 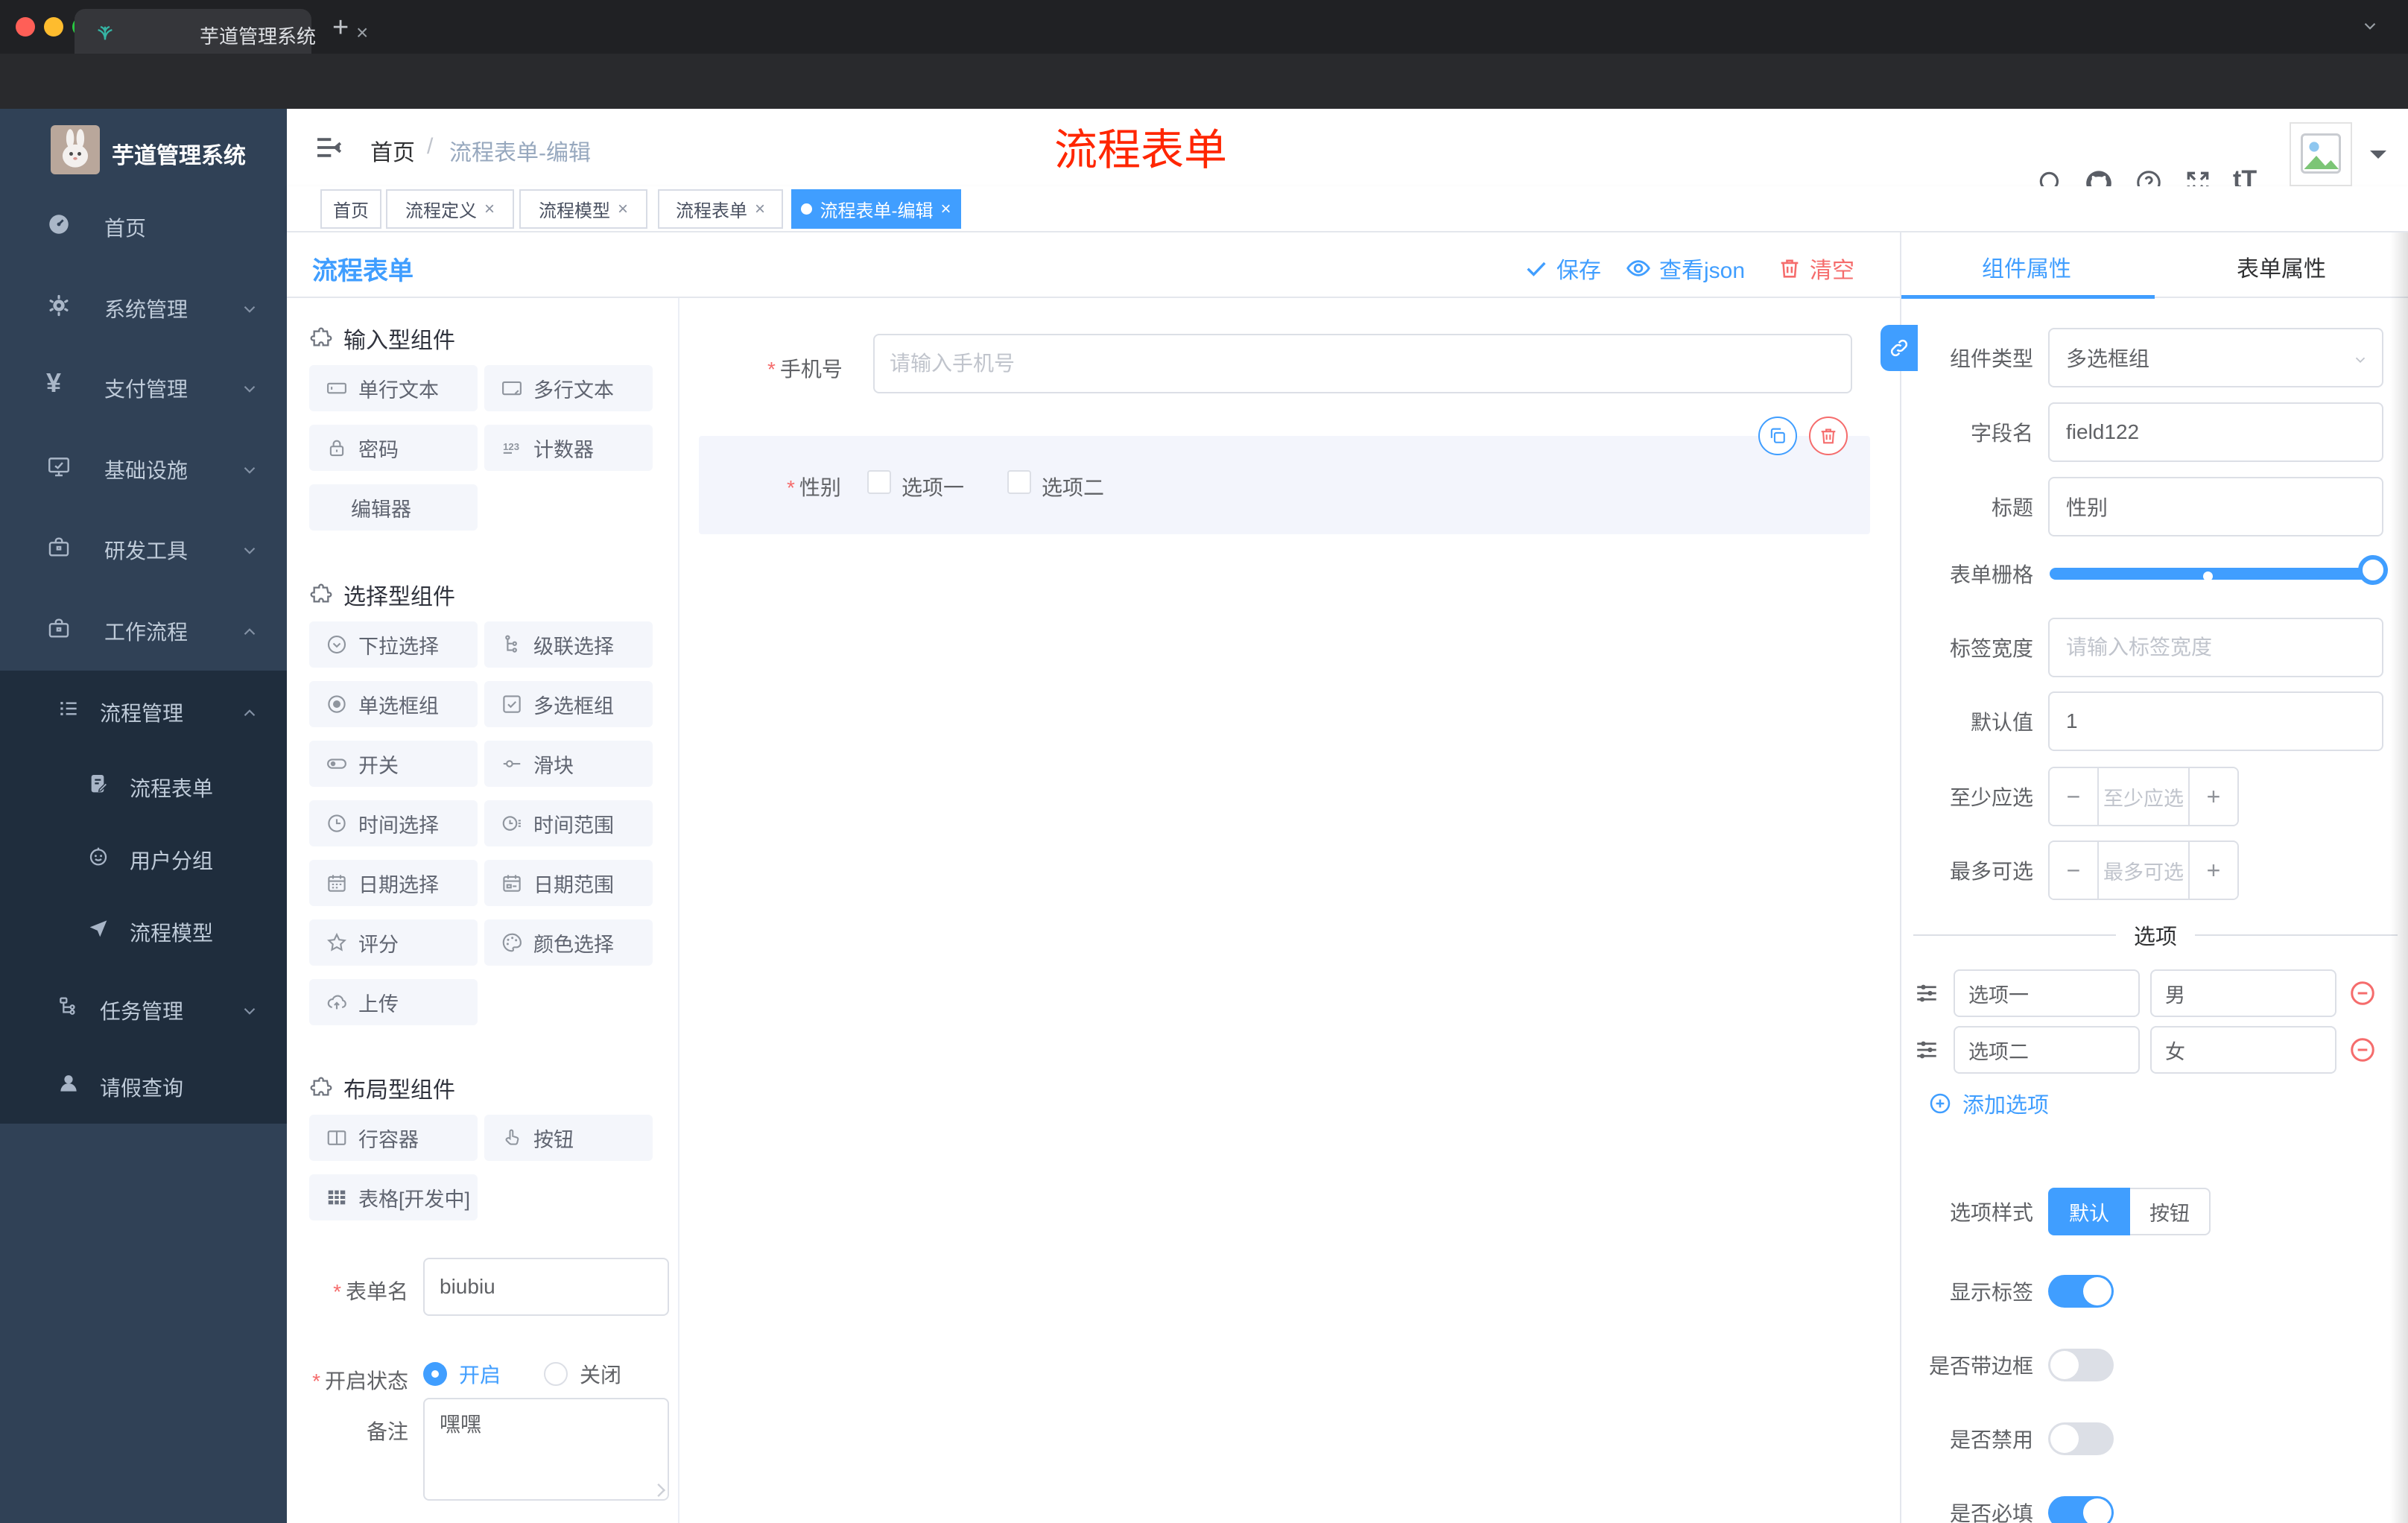 I want to click on sidebar-item-process-form: 流程表单, so click(x=143, y=785).